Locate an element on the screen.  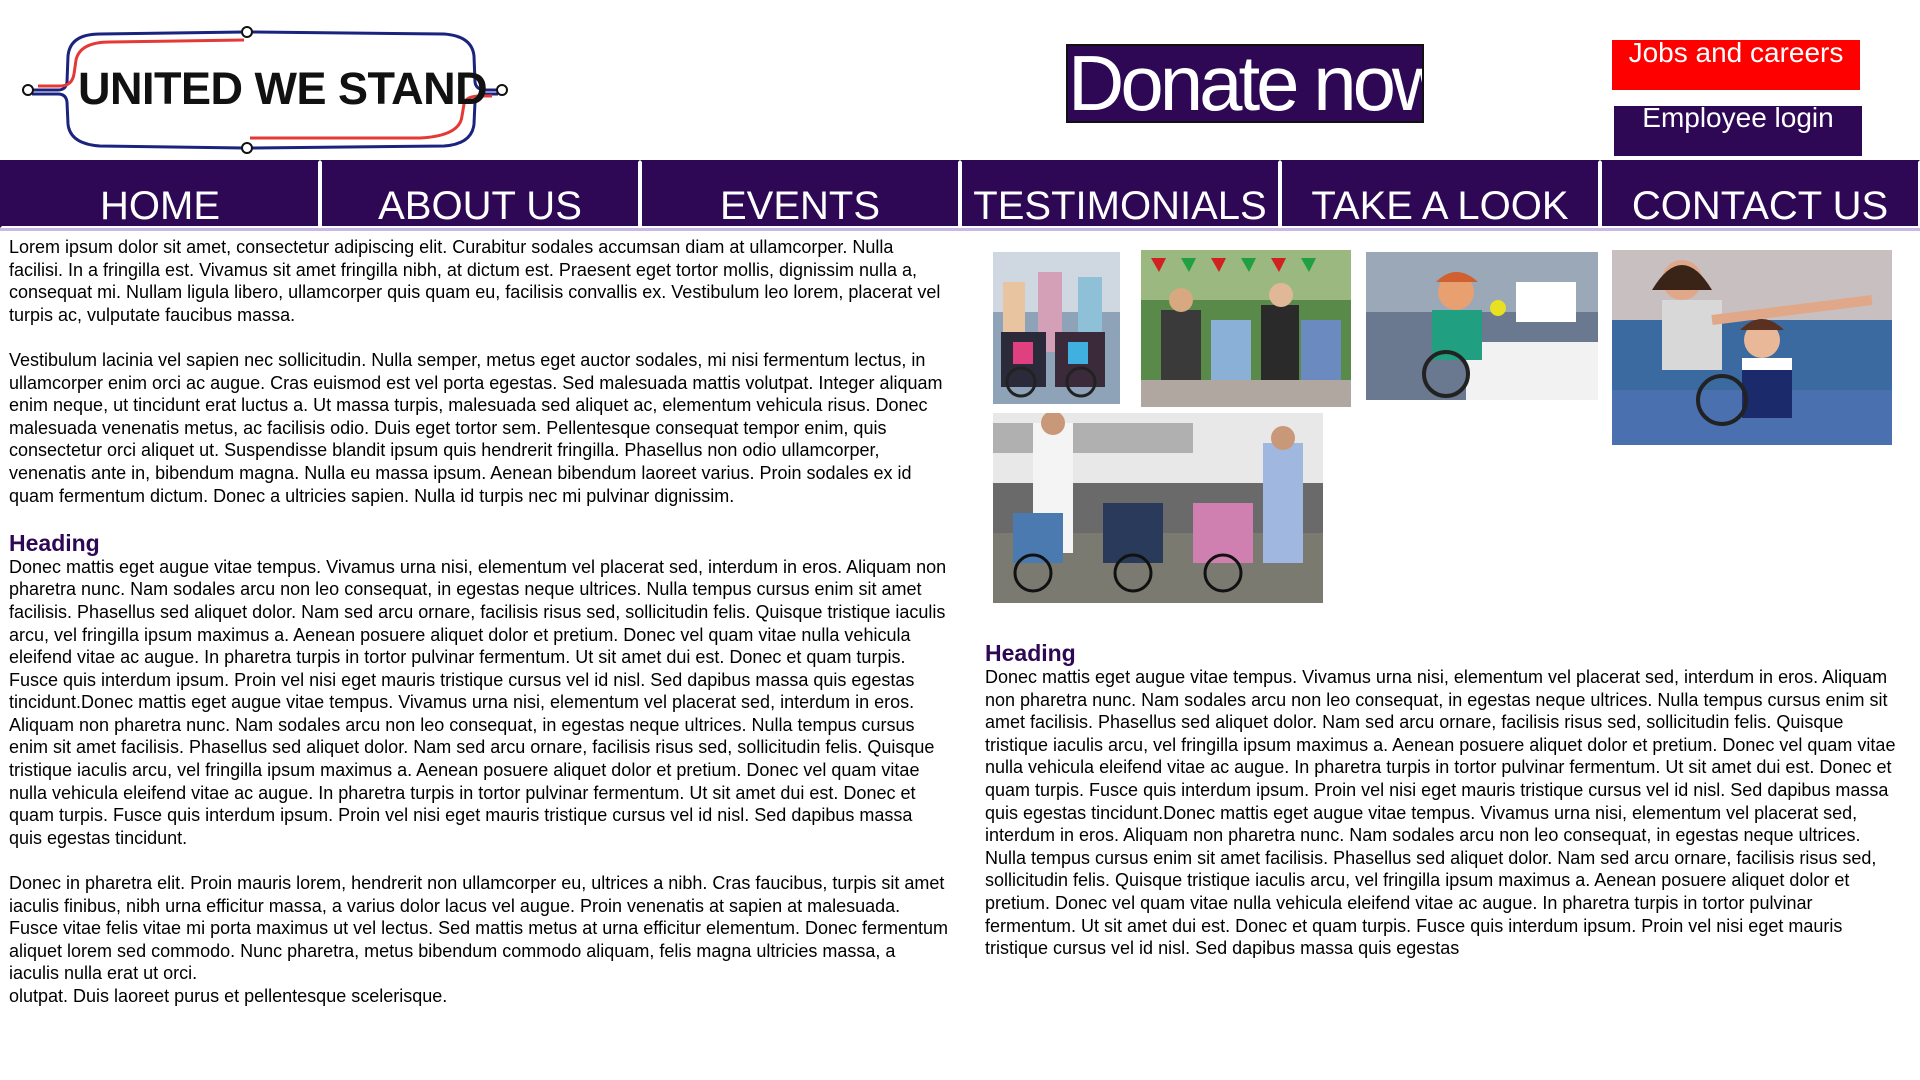
nav-item-contact-us: CONTACT US is located at coordinates (1760, 194).